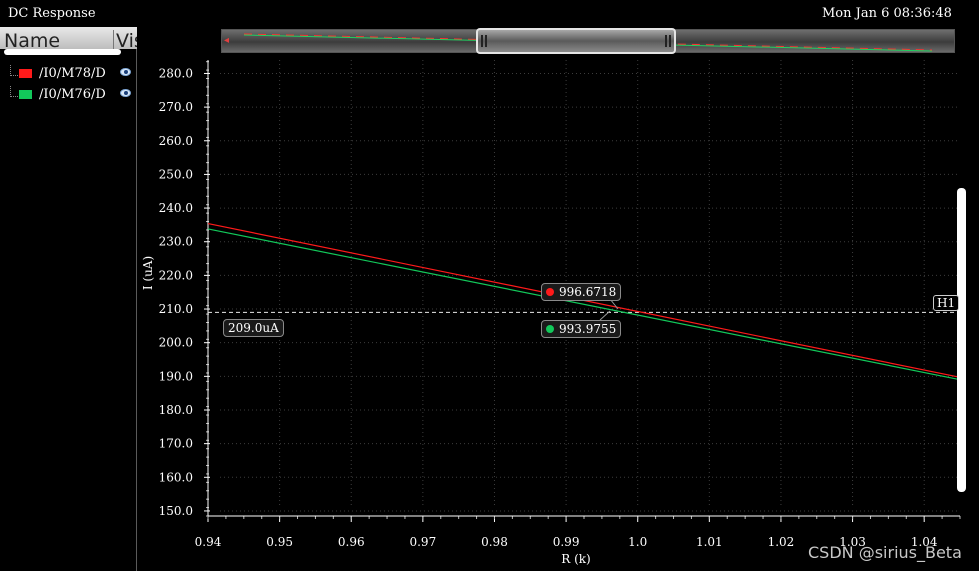 The height and width of the screenshot is (571, 979). I want to click on y-axis-label: I (uA), so click(148, 273).